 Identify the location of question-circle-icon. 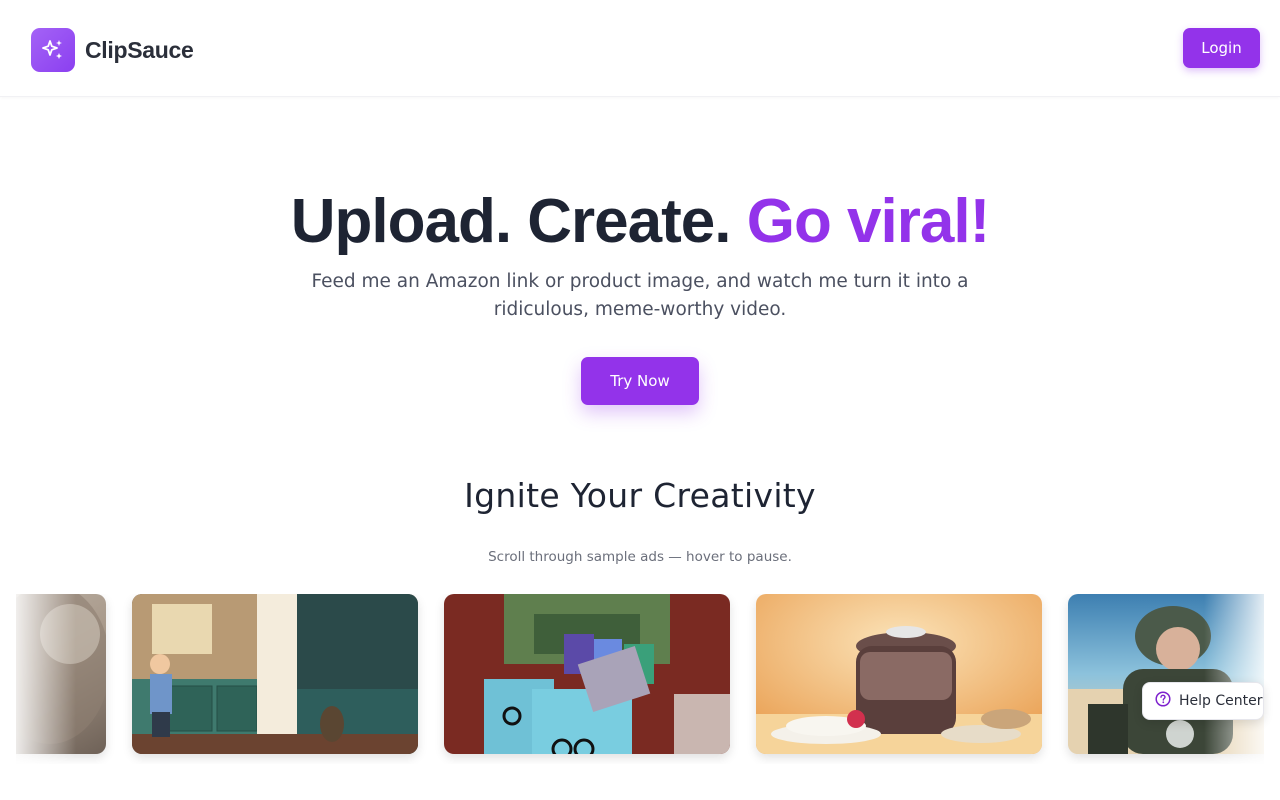
(1163, 701).